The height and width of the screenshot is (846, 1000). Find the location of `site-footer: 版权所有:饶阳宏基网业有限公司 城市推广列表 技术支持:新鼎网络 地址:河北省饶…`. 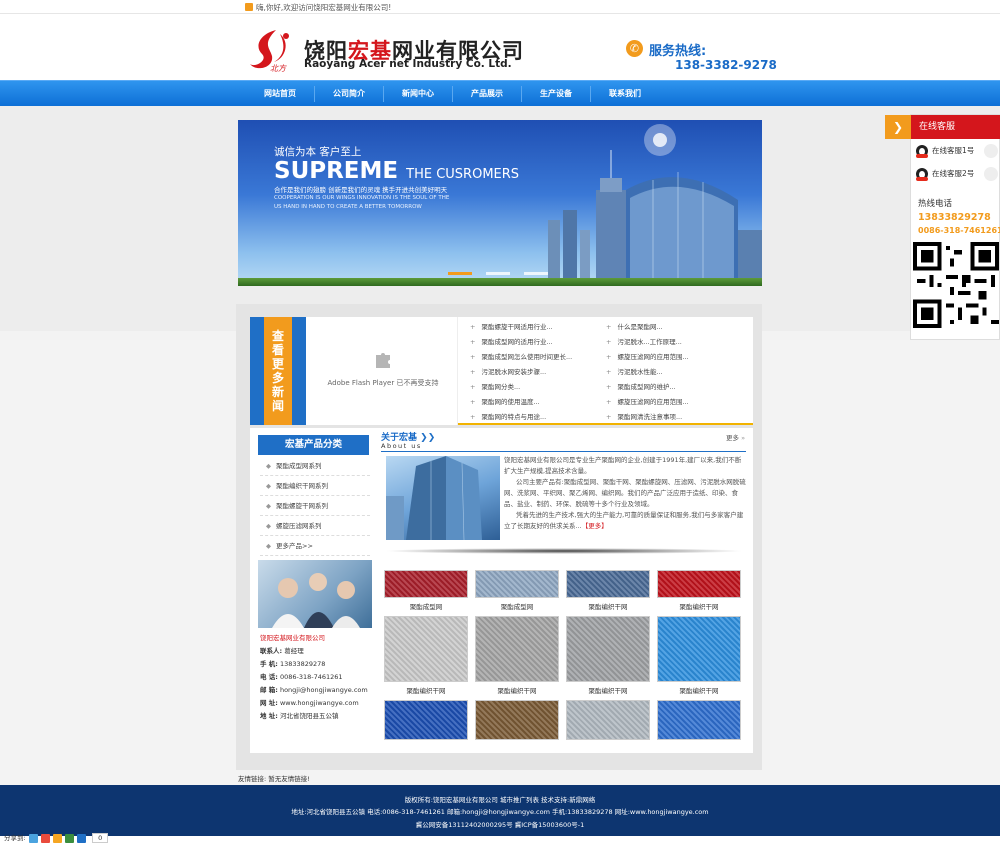

site-footer: 版权所有:饶阳宏基网业有限公司 城市推广列表 技术支持:新鼎网络 地址:河北省饶… is located at coordinates (500, 810).